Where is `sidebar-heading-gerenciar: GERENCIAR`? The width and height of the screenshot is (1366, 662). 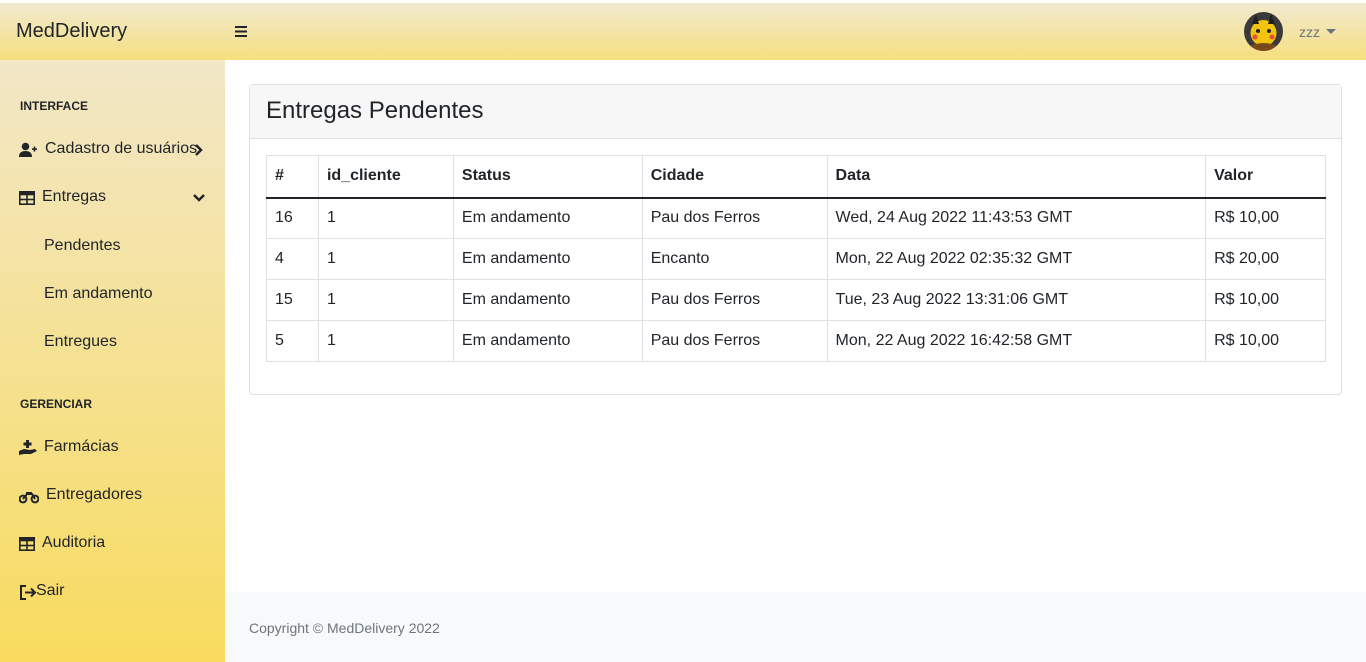
sidebar-heading-gerenciar: GERENCIAR is located at coordinates (56, 404).